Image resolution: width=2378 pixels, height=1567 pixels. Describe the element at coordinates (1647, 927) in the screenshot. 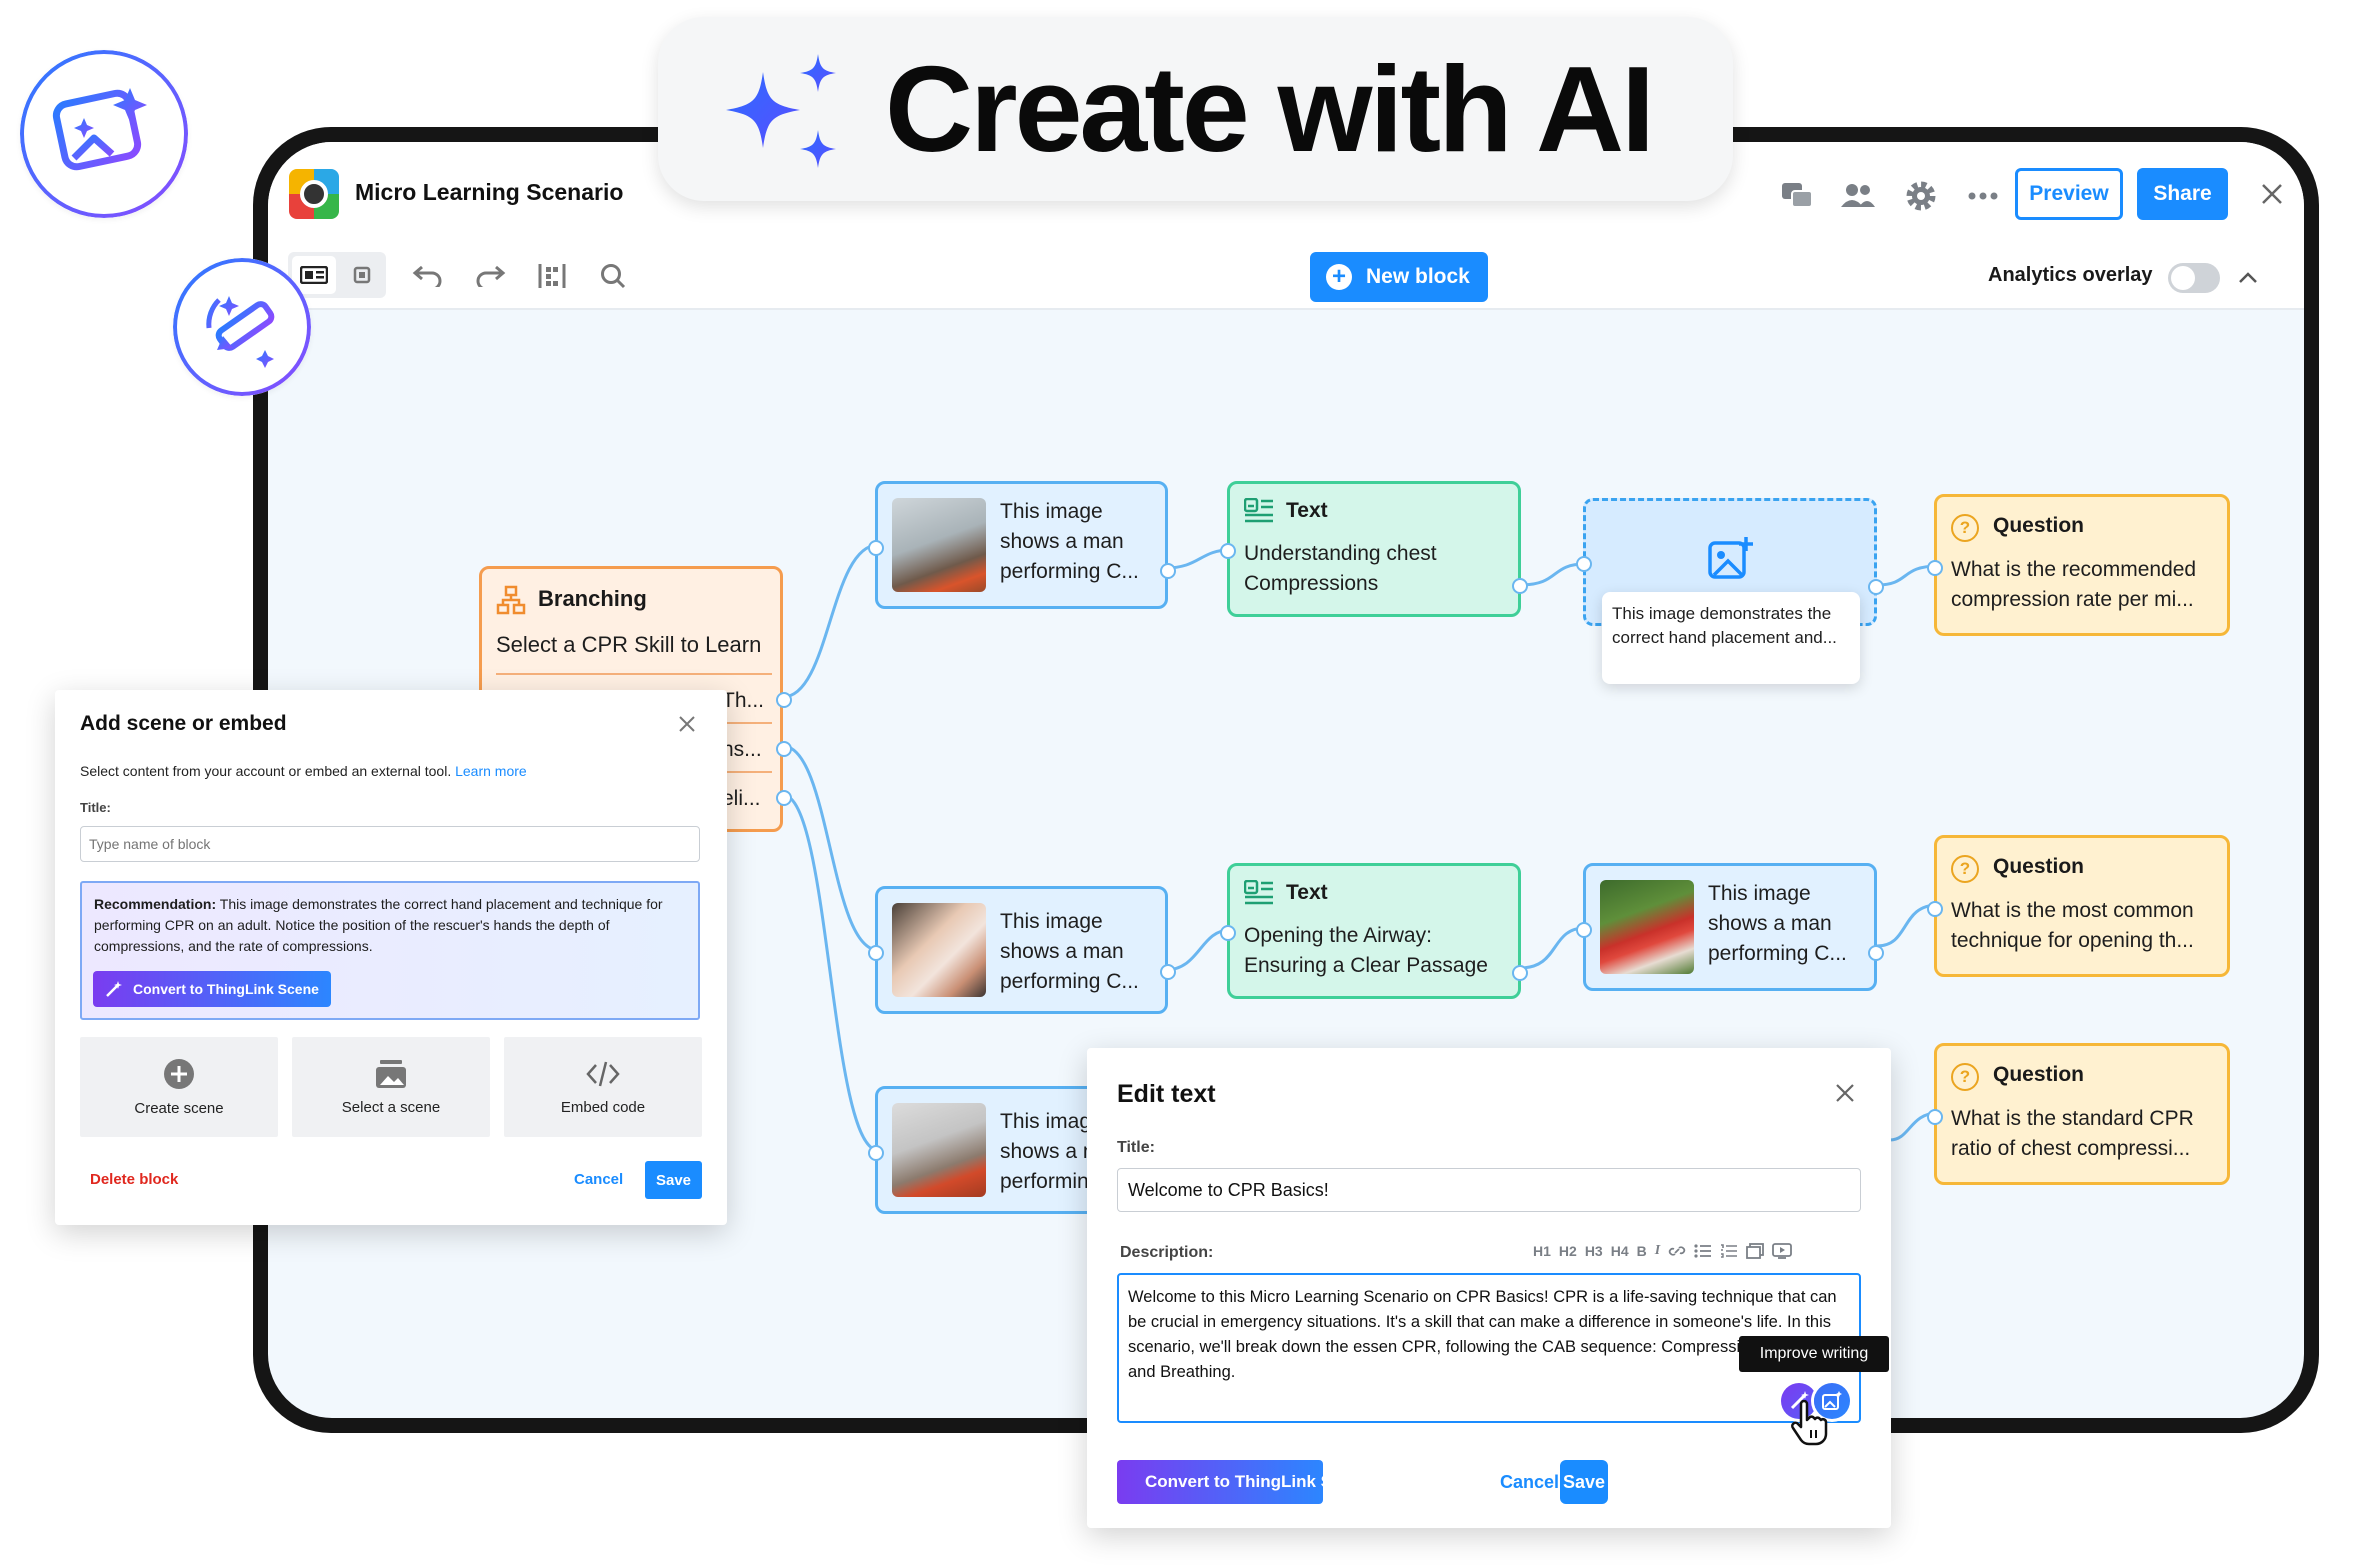

I see `rescuer-thumbnail` at that location.